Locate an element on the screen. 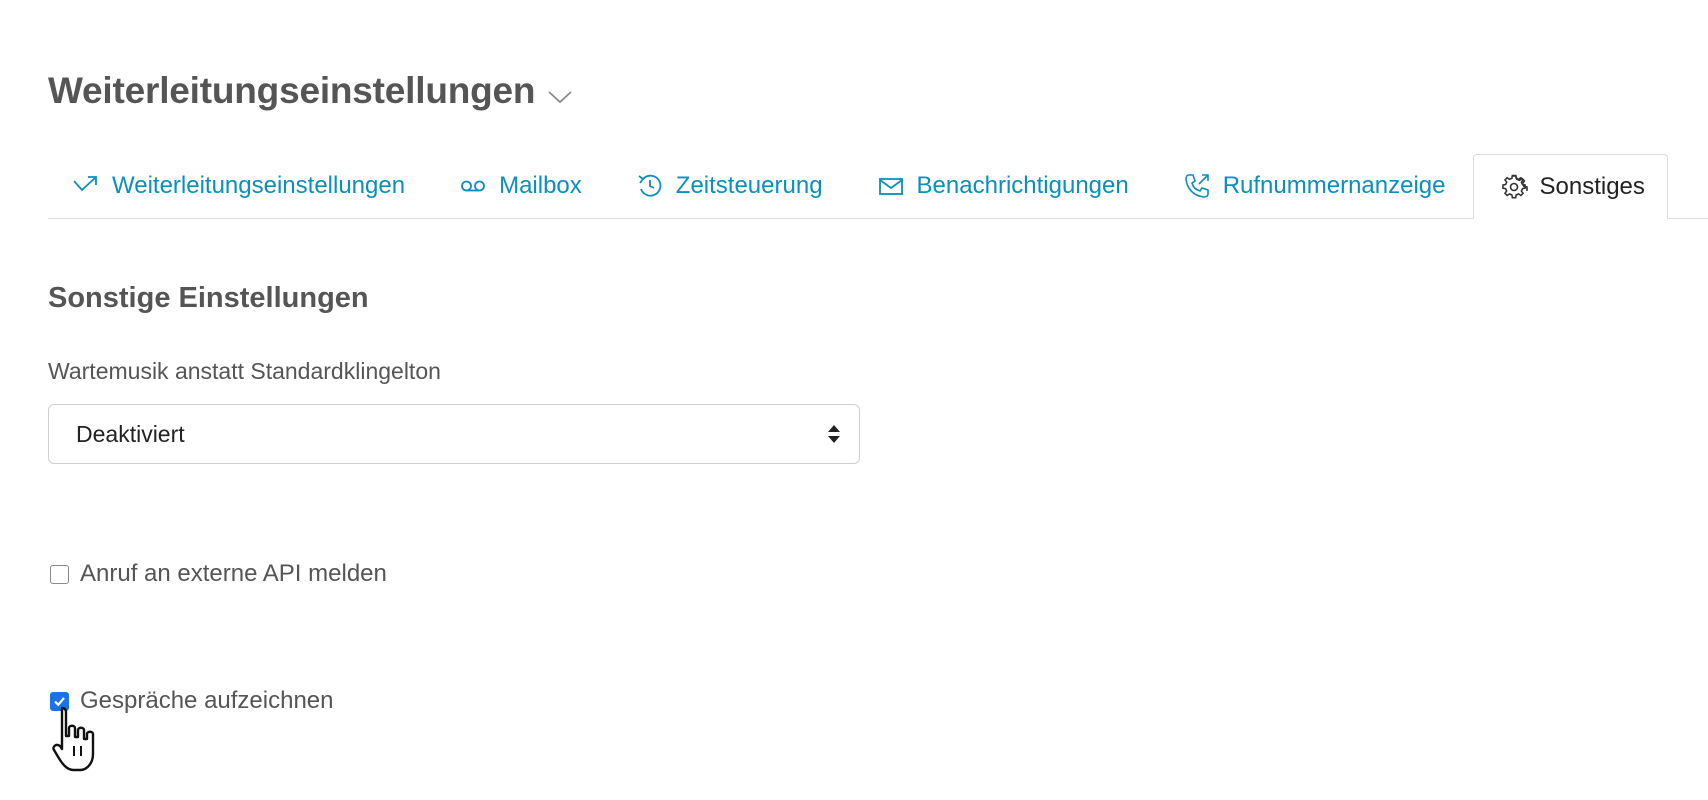 Image resolution: width=1708 pixels, height=800 pixels. music-select-value: Deaktiviert is located at coordinates (130, 433).